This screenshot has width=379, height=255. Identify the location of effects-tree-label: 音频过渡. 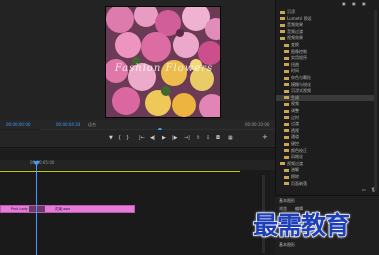
(295, 31).